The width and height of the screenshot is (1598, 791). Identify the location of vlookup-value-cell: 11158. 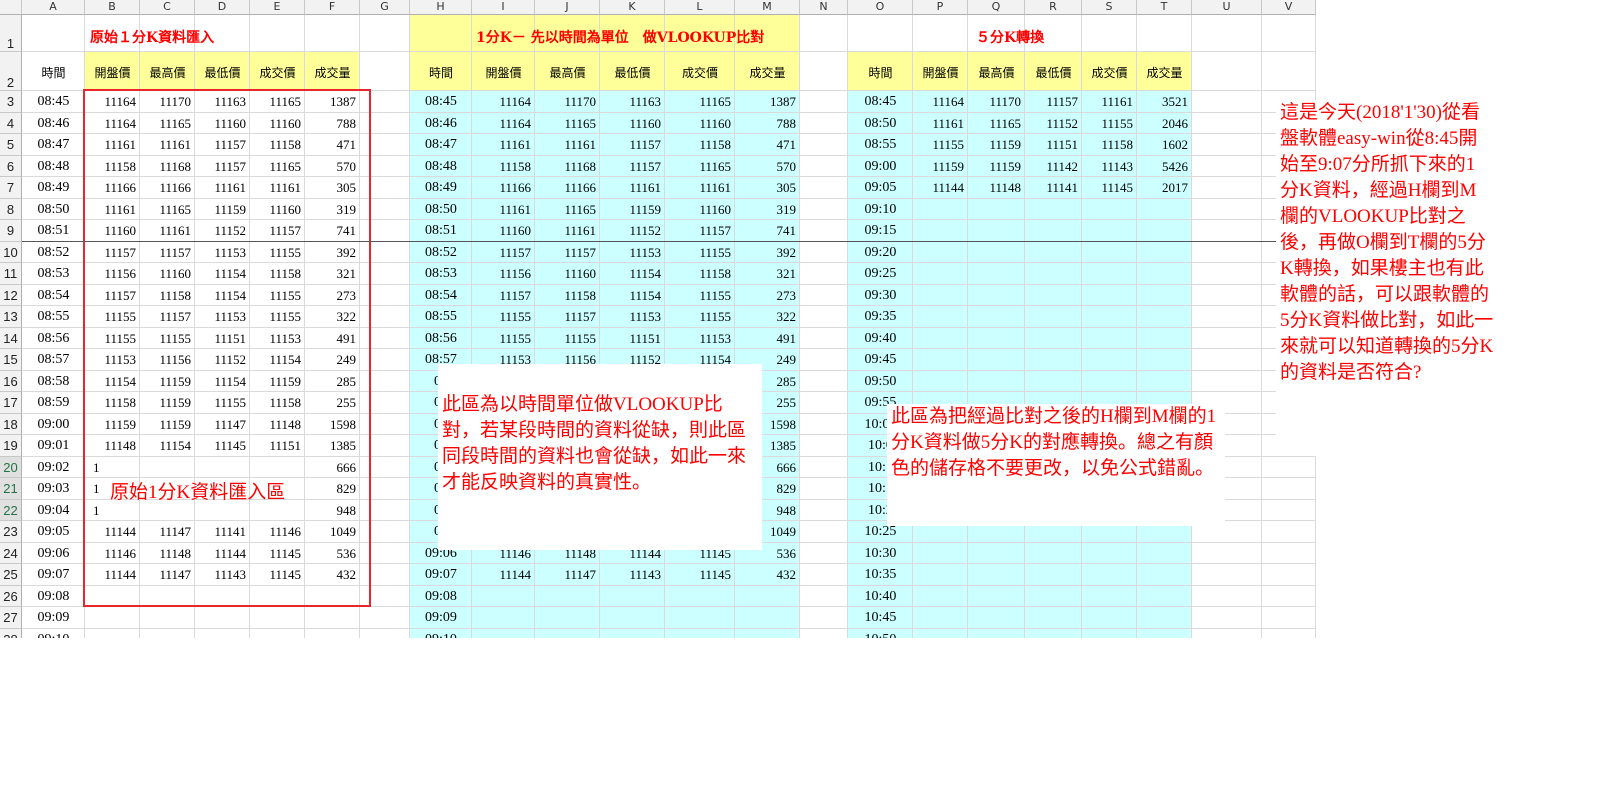
(501, 167).